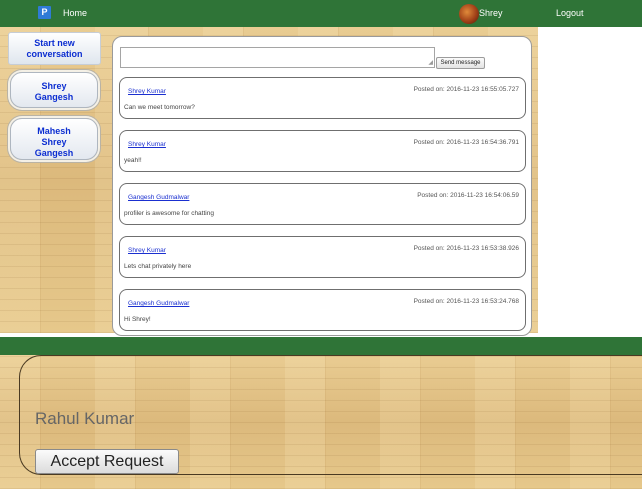 The image size is (642, 489). What do you see at coordinates (169, 213) in the screenshot?
I see `post-text: profiler is awesome for chatting` at bounding box center [169, 213].